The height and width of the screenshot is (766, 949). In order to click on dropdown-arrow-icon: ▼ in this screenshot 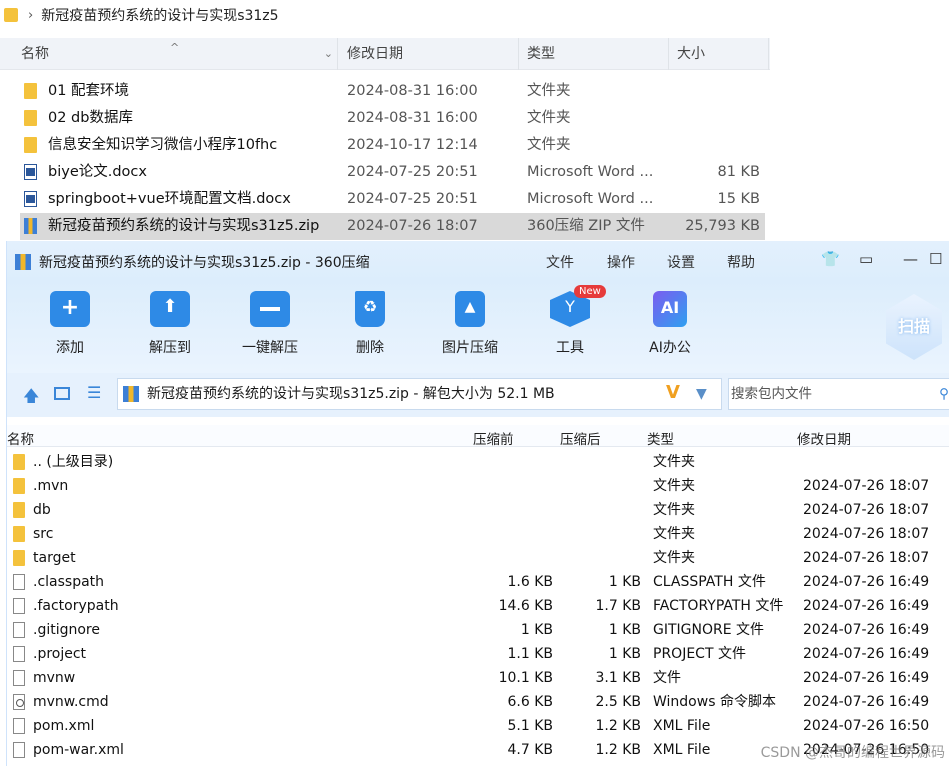, I will do `click(701, 394)`.